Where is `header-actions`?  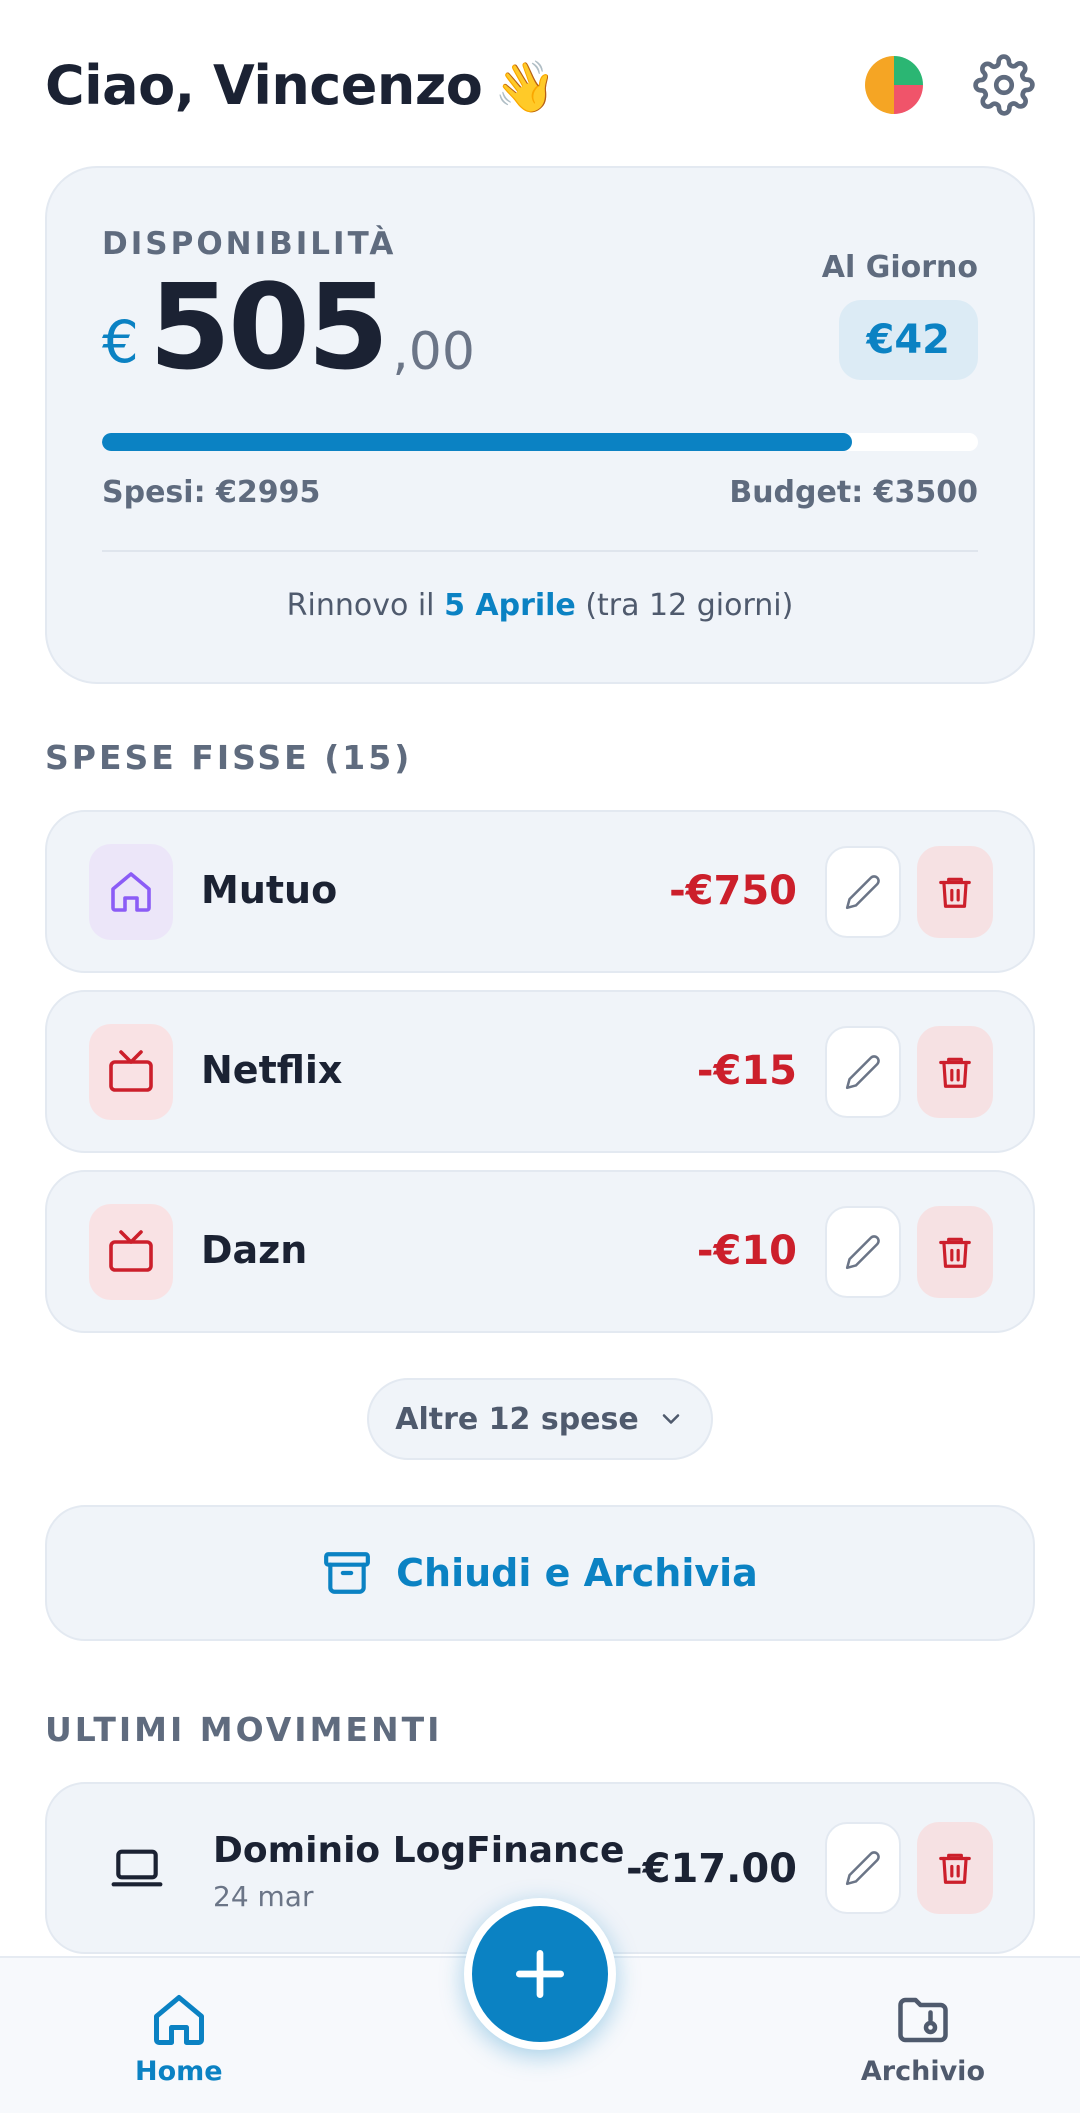 header-actions is located at coordinates (950, 85).